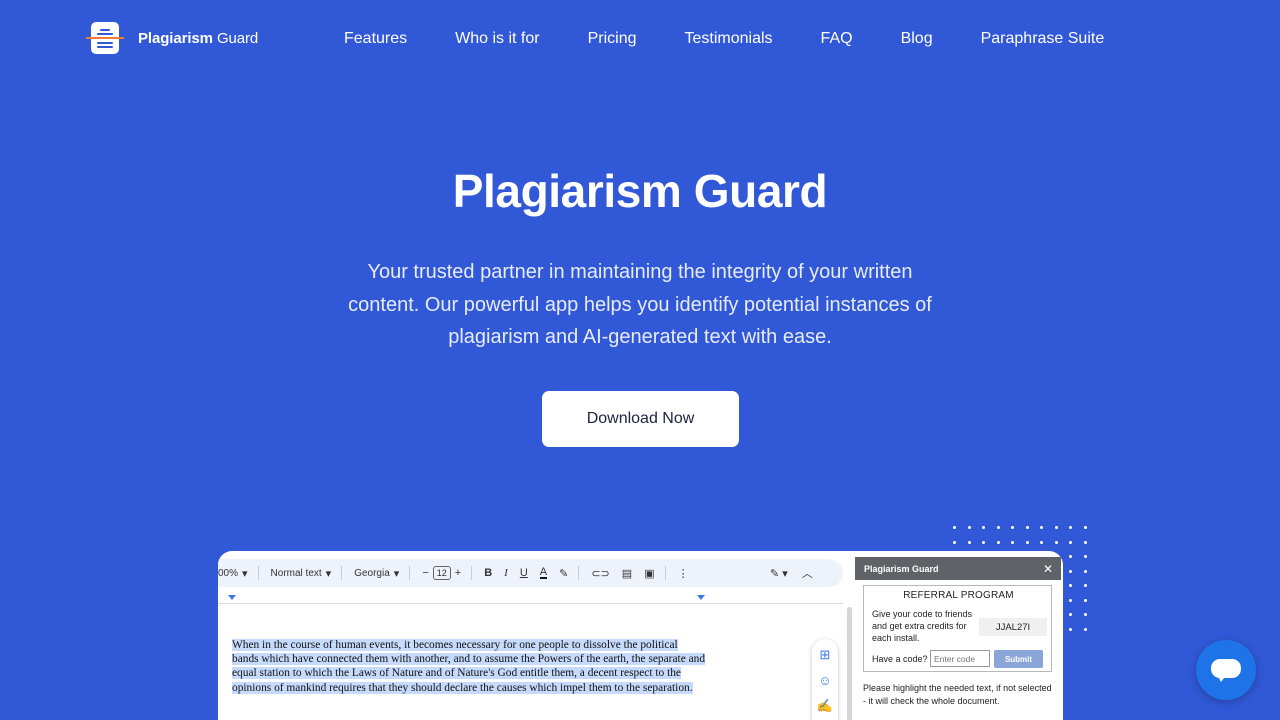 Image resolution: width=1280 pixels, height=720 pixels. What do you see at coordinates (233, 573) in the screenshot?
I see `zoom-select: 00% ▾` at bounding box center [233, 573].